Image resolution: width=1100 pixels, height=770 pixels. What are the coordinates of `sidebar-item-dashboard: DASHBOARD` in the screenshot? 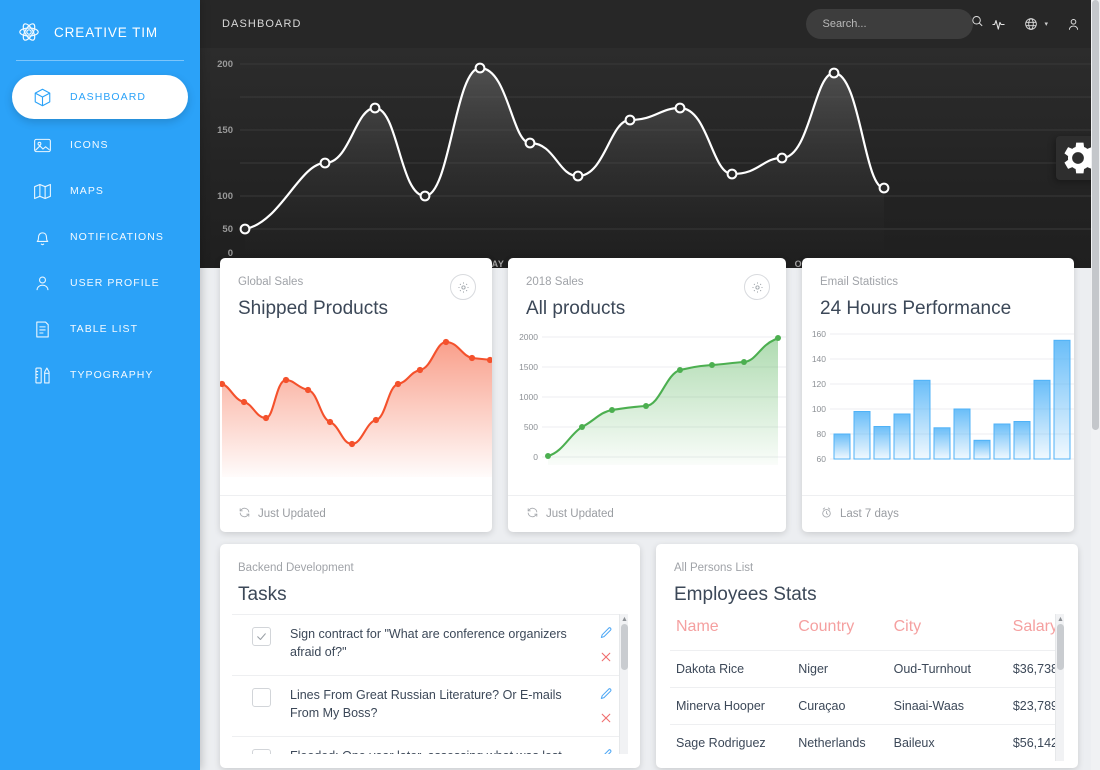 It's located at (100, 97).